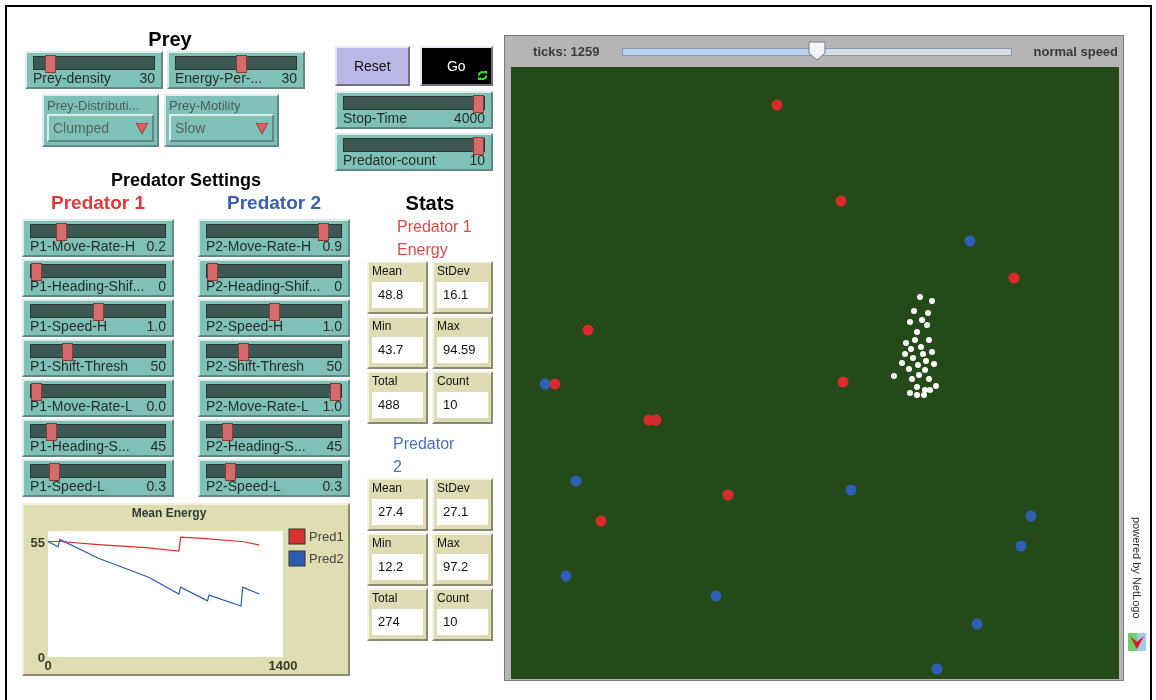  I want to click on slider-label: P2-Speed-H, so click(245, 326).